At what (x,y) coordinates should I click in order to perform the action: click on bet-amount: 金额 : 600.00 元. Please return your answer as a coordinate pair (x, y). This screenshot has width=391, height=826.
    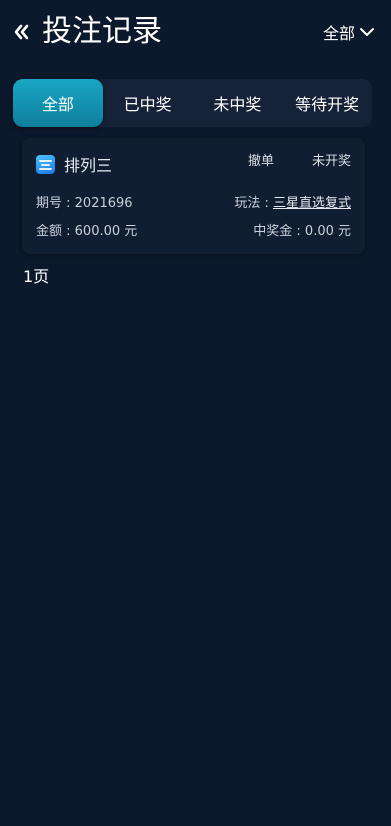
    Looking at the image, I should click on (86, 232).